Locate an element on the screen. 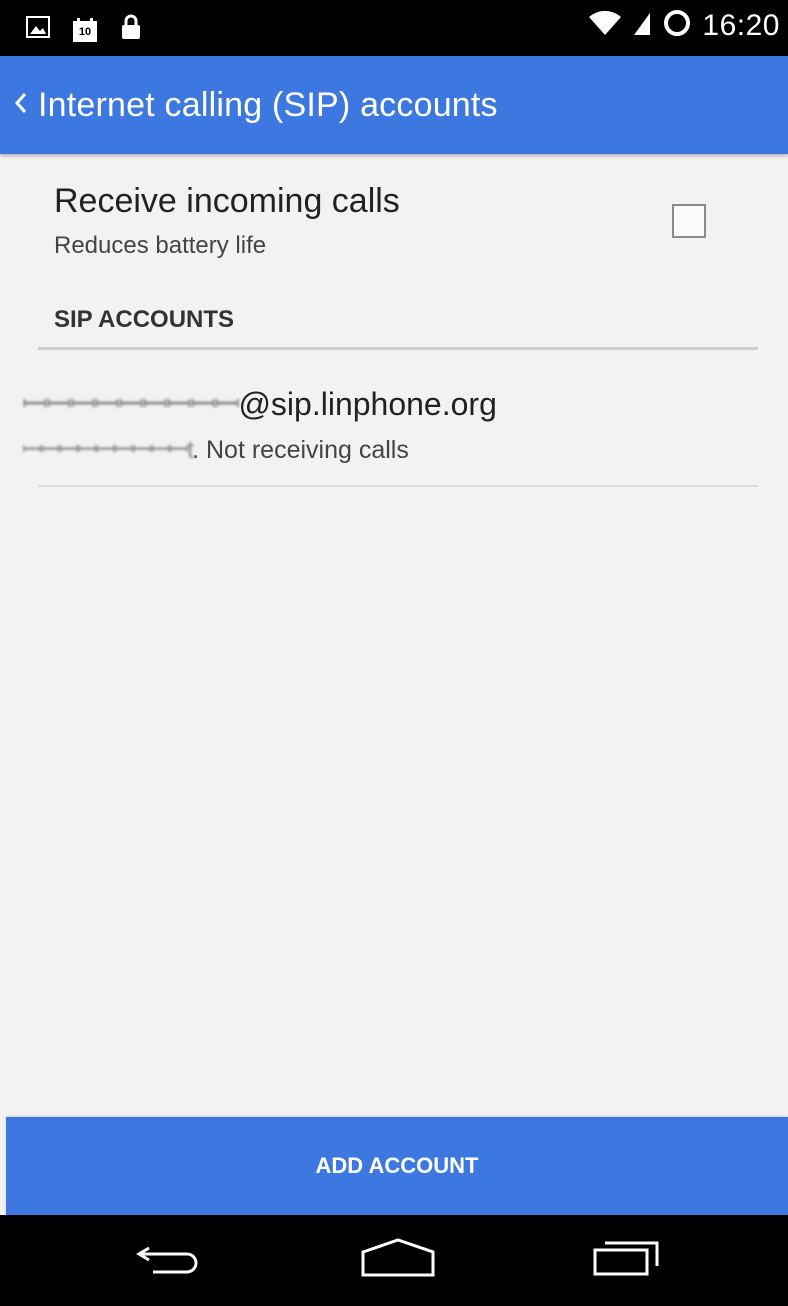 This screenshot has height=1306, width=788. section-divider is located at coordinates (398, 348).